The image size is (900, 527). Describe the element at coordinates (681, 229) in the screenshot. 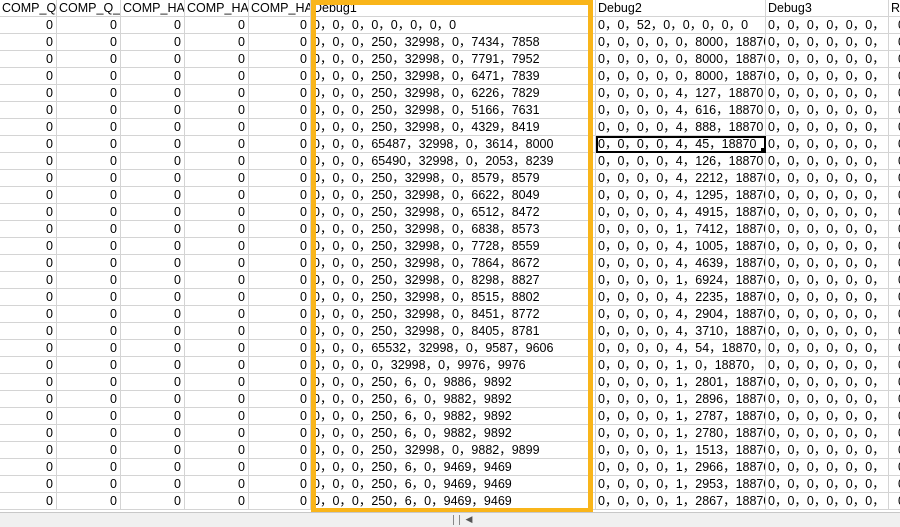

I see `cell-debug2: 0，0，0，0，1，7412，18870` at that location.